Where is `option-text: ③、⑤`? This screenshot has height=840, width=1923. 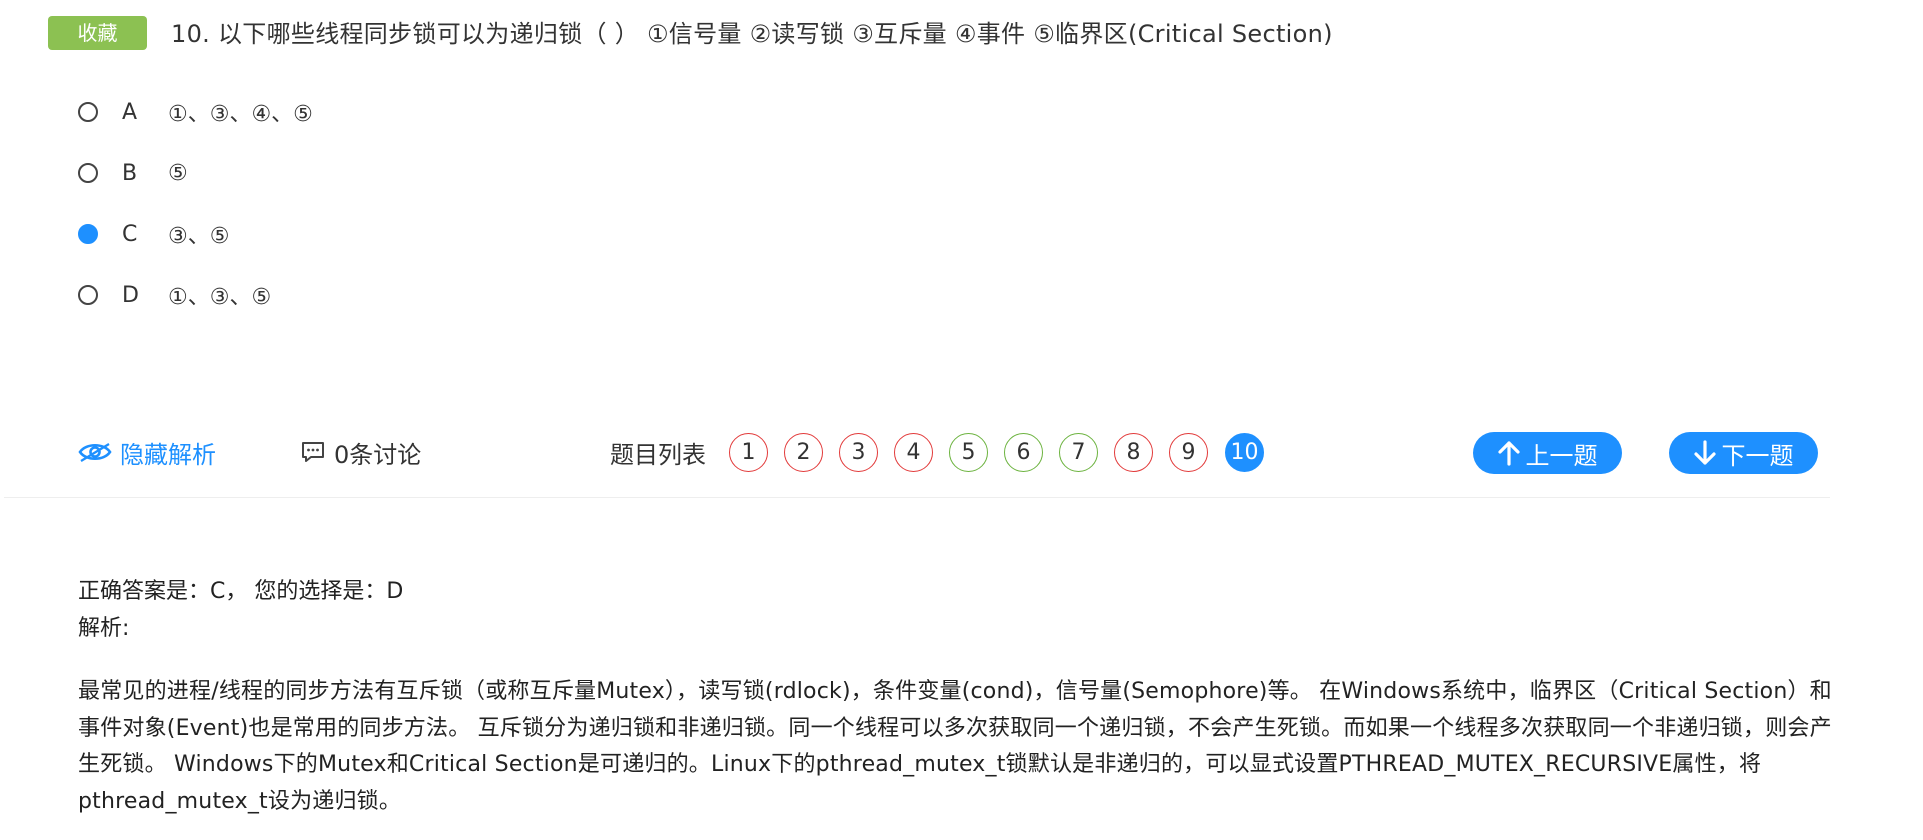 option-text: ③、⑤ is located at coordinates (199, 236).